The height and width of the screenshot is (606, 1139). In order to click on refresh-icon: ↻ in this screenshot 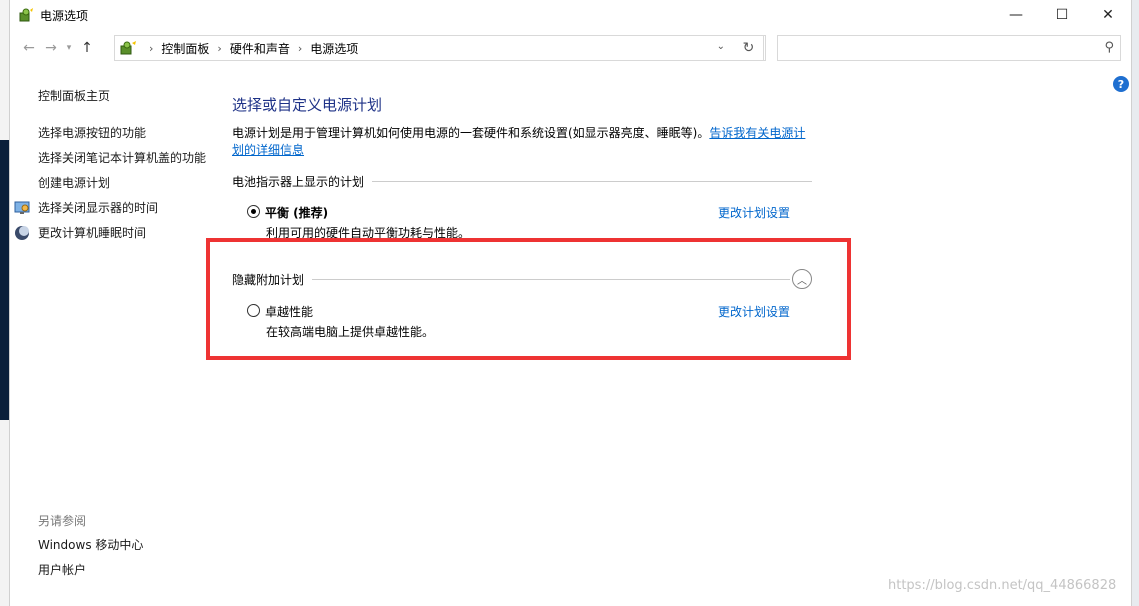, I will do `click(749, 48)`.